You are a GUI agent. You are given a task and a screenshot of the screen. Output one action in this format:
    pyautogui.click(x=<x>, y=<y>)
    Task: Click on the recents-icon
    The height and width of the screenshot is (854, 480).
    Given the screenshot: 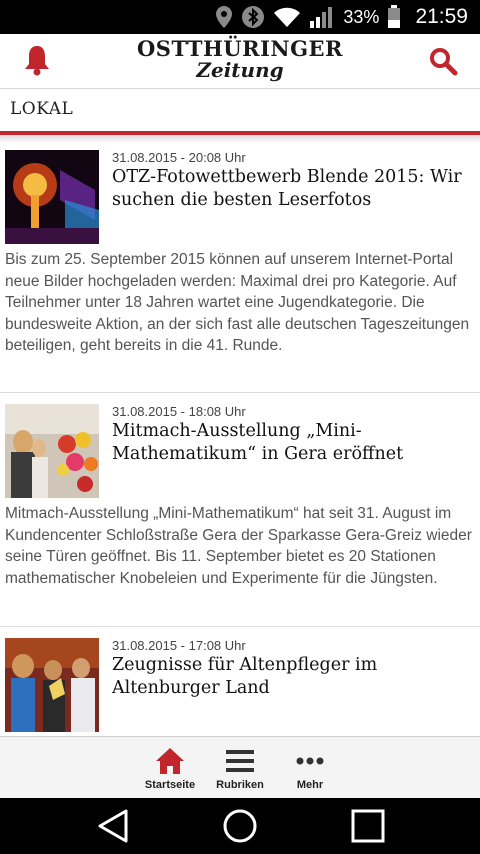 What is the action you would take?
    pyautogui.click(x=368, y=826)
    